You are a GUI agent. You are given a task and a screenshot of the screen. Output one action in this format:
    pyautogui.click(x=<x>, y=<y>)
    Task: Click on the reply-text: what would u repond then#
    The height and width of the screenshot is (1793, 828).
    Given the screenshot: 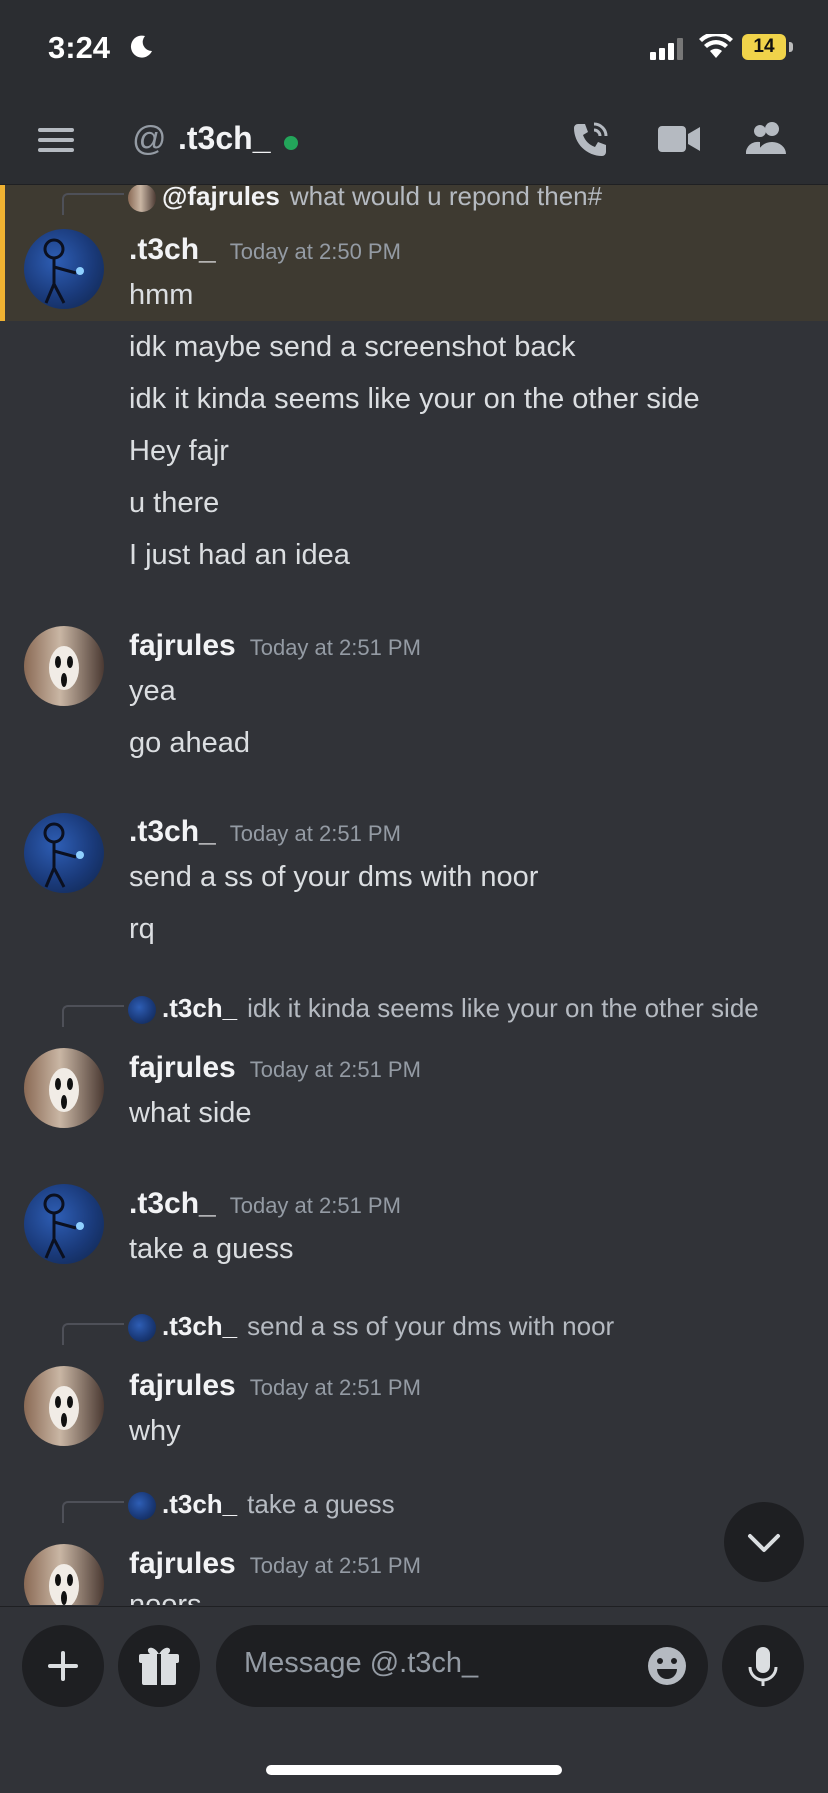 What is the action you would take?
    pyautogui.click(x=446, y=198)
    